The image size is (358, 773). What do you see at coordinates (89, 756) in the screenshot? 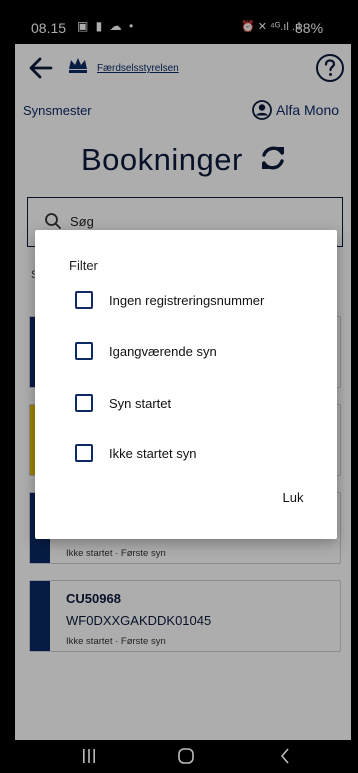
I see `recents-icon` at bounding box center [89, 756].